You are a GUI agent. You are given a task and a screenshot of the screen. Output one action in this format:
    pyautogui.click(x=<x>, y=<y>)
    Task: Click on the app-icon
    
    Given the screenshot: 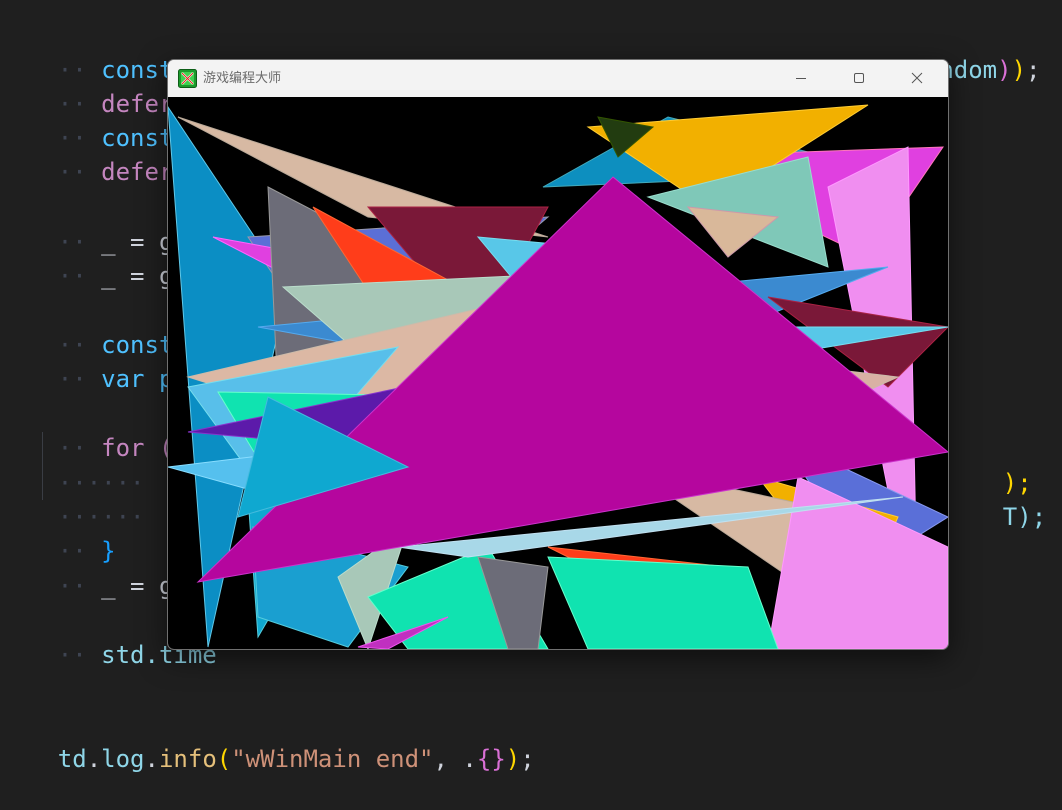 What is the action you would take?
    pyautogui.click(x=187, y=78)
    